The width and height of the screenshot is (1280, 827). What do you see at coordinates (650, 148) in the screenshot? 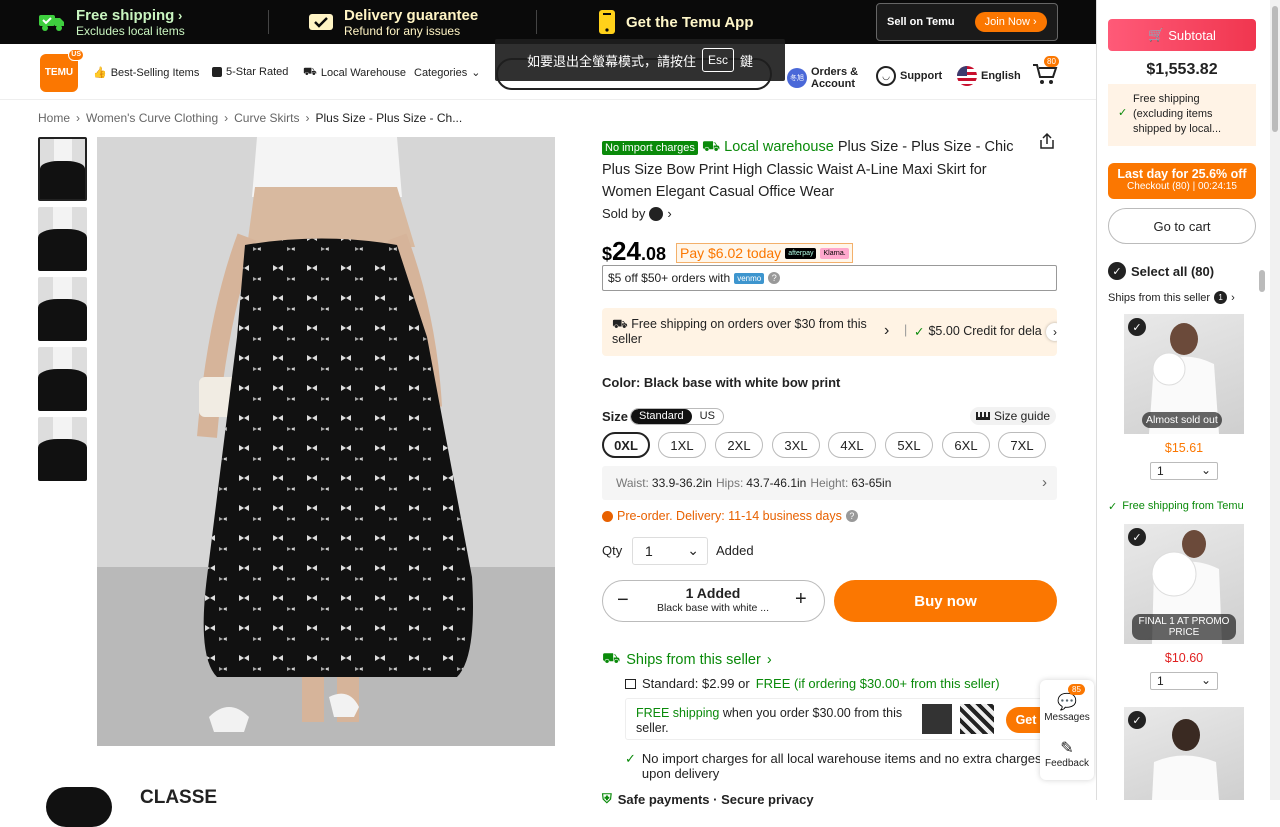
I see `no-import-badge: No import charges` at bounding box center [650, 148].